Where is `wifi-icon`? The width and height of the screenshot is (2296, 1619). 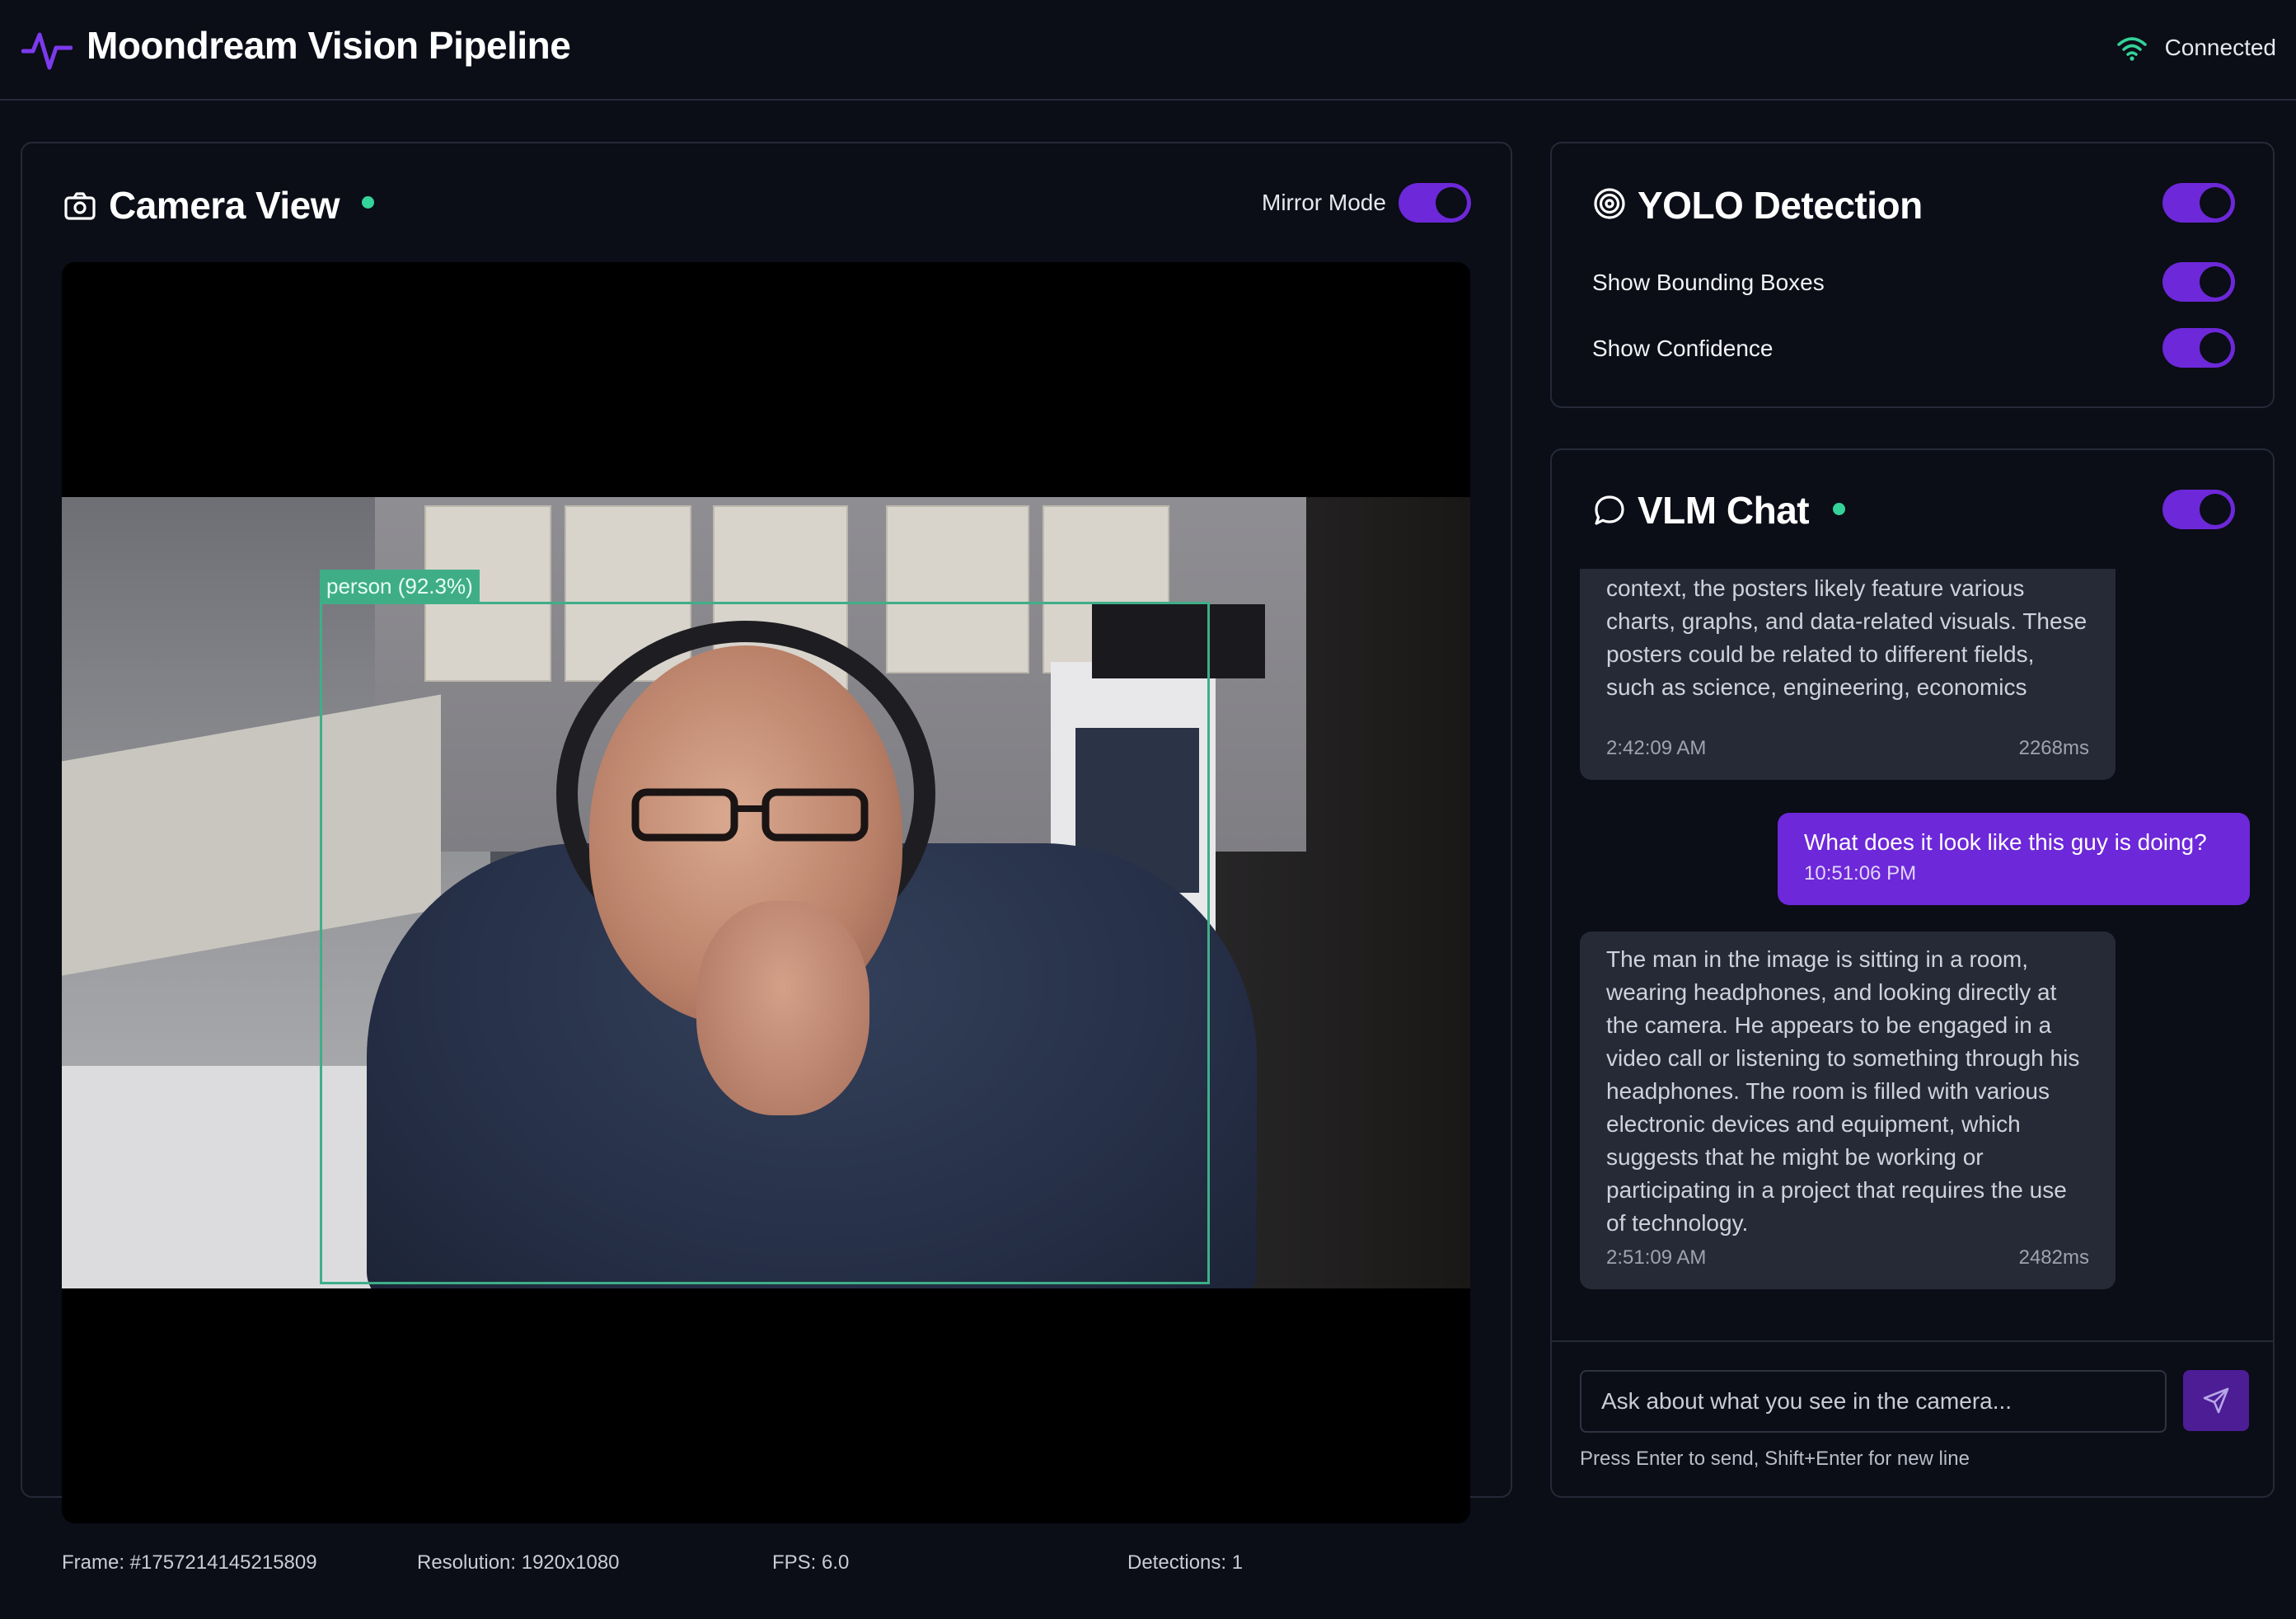 wifi-icon is located at coordinates (2131, 49).